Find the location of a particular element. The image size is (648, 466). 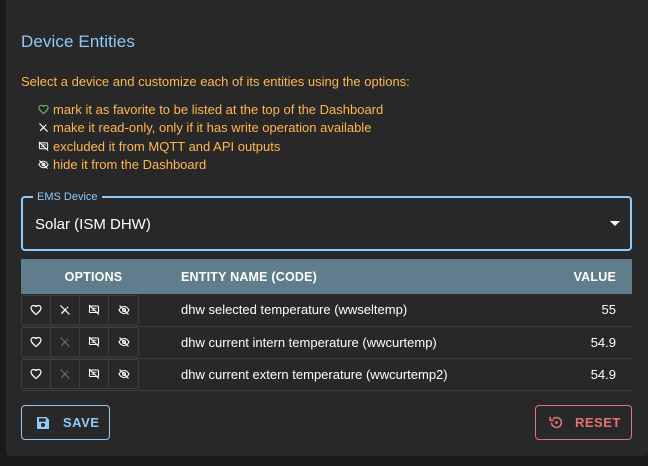

help-exclude: excluded it from MQTT and API outputs is located at coordinates (210, 146).